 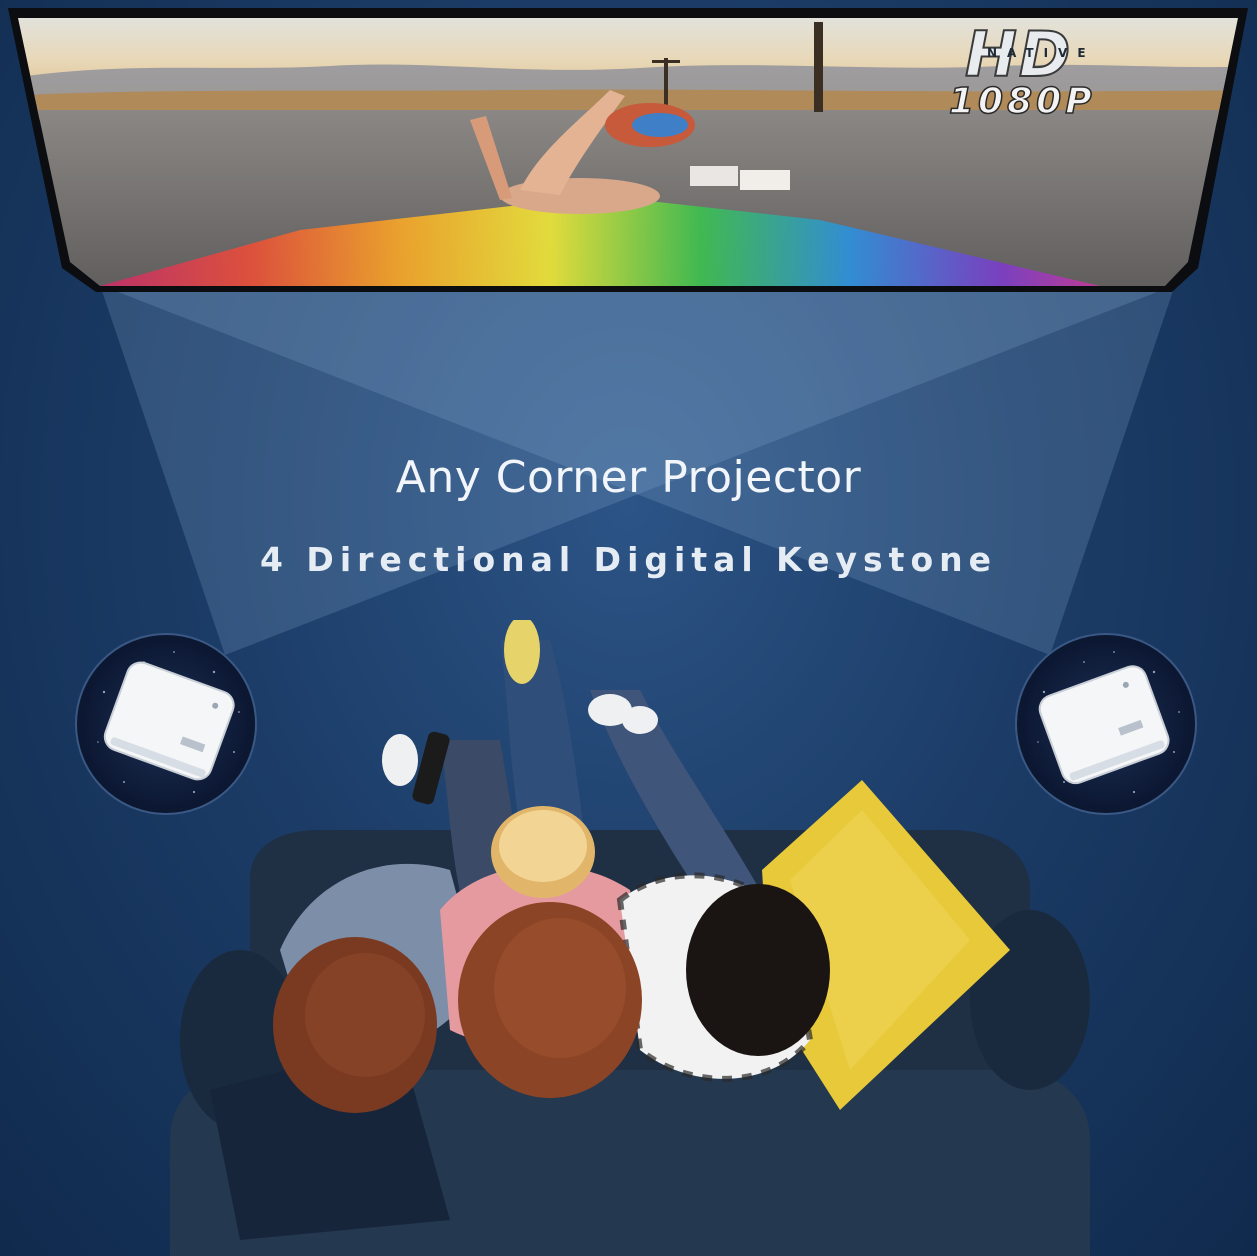 What do you see at coordinates (1075, 73) in the screenshot?
I see `native-hd-1080p-badge: HD NATIVE 1080P` at bounding box center [1075, 73].